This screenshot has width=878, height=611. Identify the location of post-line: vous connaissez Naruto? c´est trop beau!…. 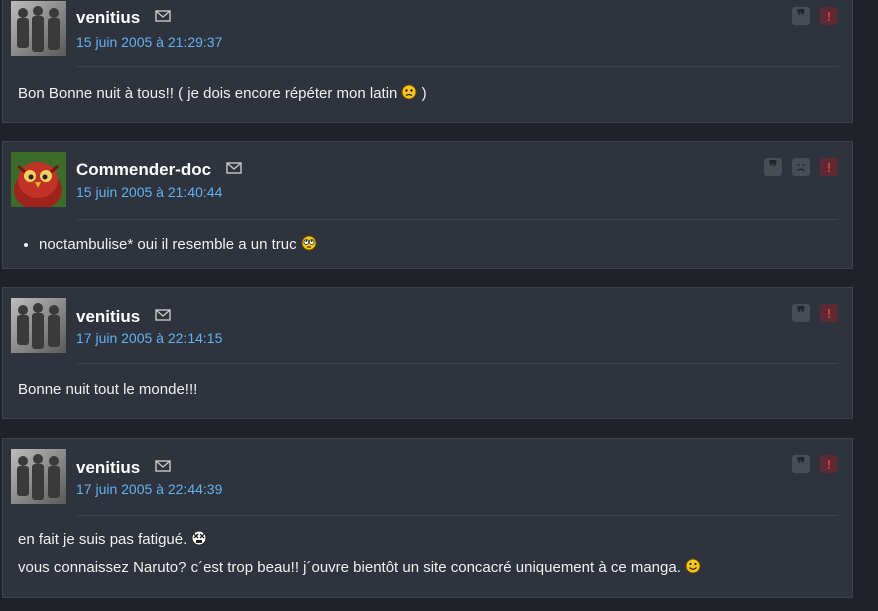
(359, 569).